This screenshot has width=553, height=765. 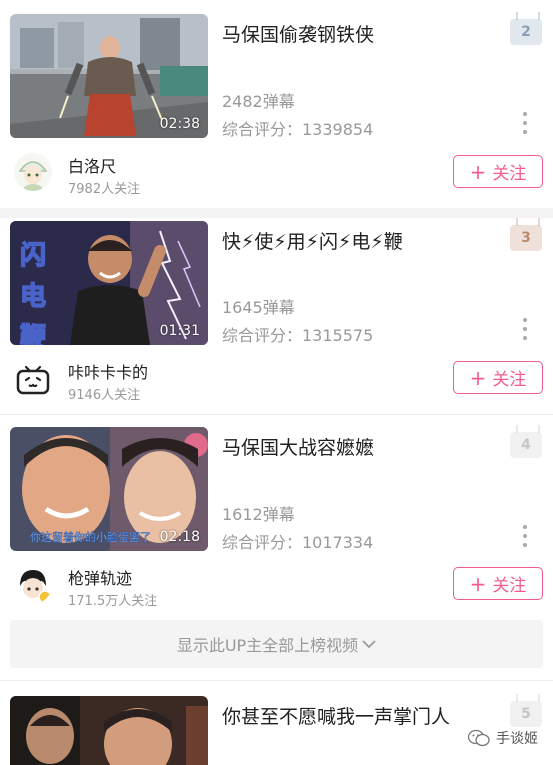 I want to click on watermark: 手谈姬, so click(x=503, y=738).